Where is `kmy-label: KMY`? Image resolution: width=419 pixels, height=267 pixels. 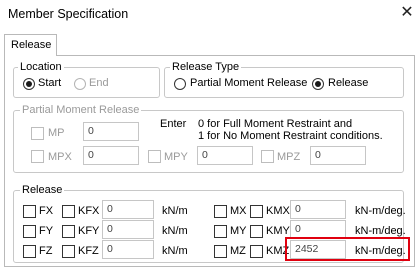
kmy-label: KMY is located at coordinates (278, 231).